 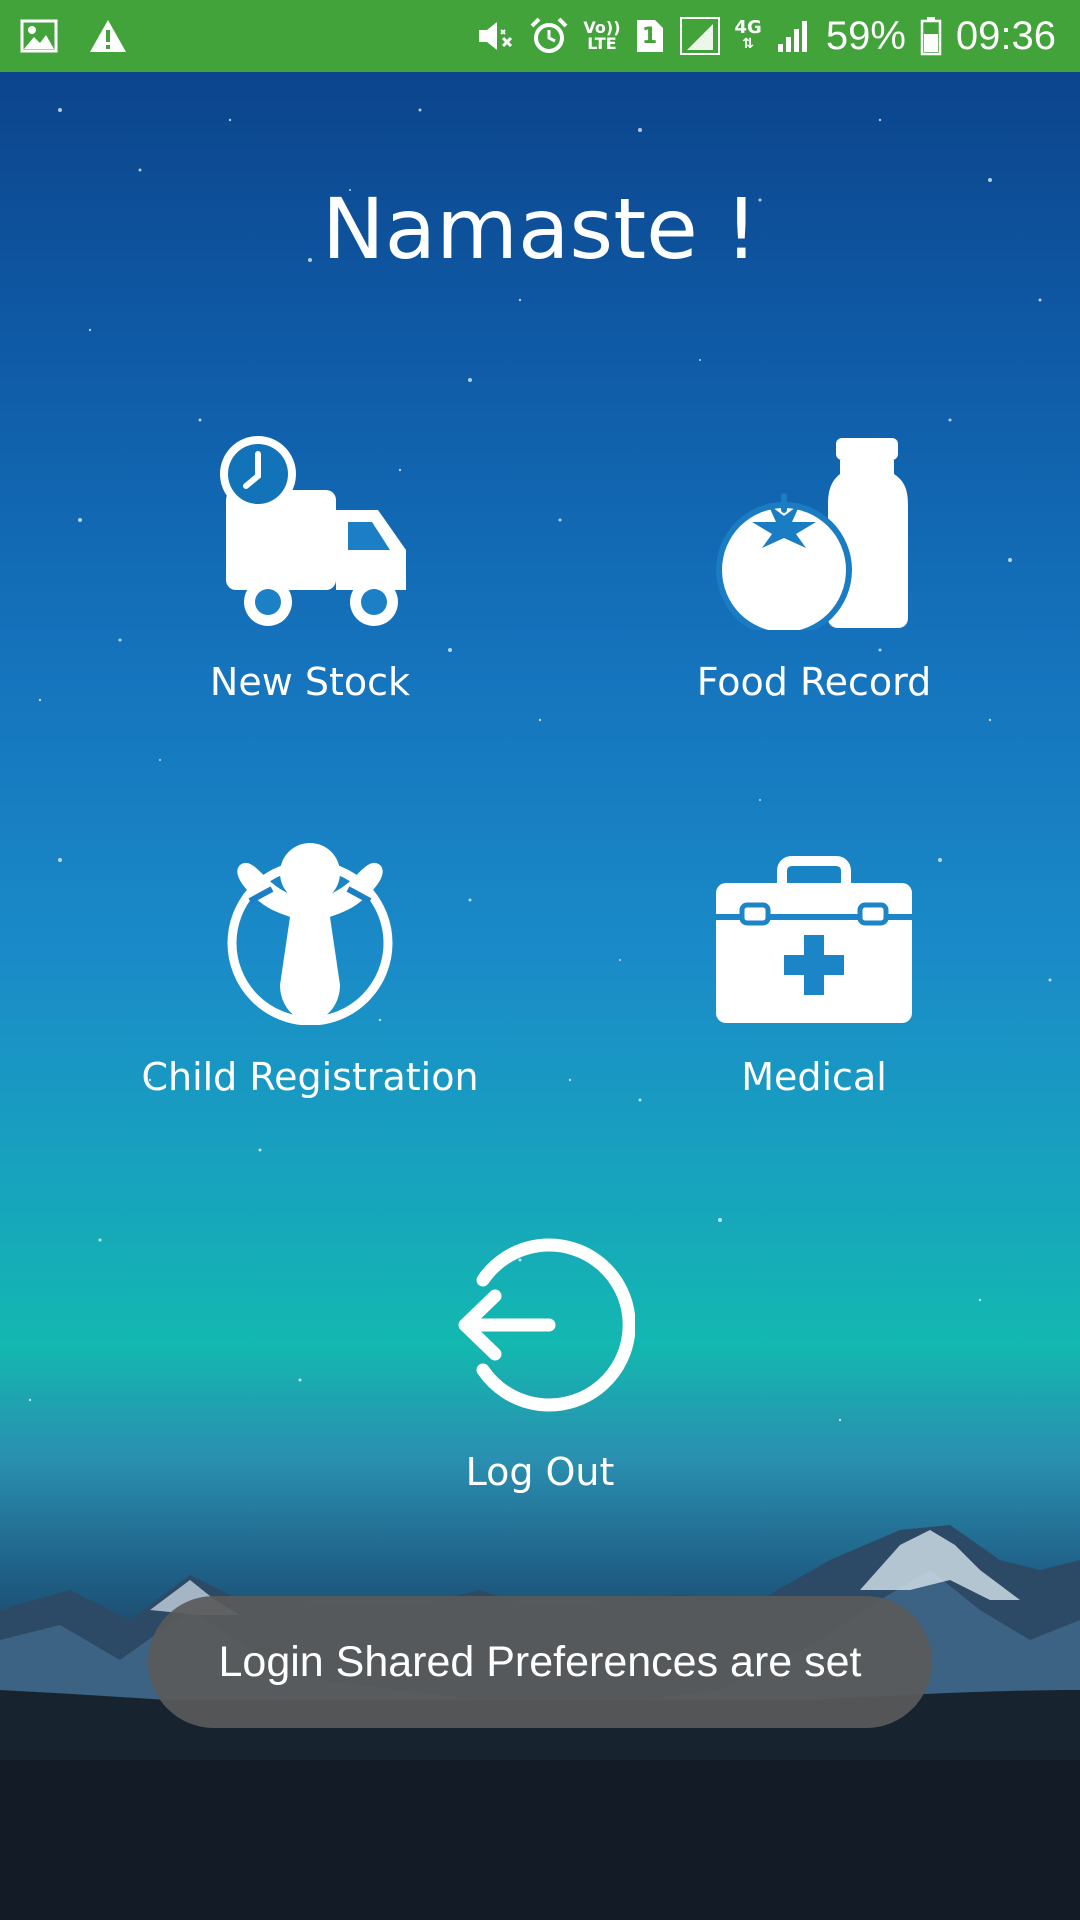 What do you see at coordinates (108, 36) in the screenshot?
I see `warning-icon` at bounding box center [108, 36].